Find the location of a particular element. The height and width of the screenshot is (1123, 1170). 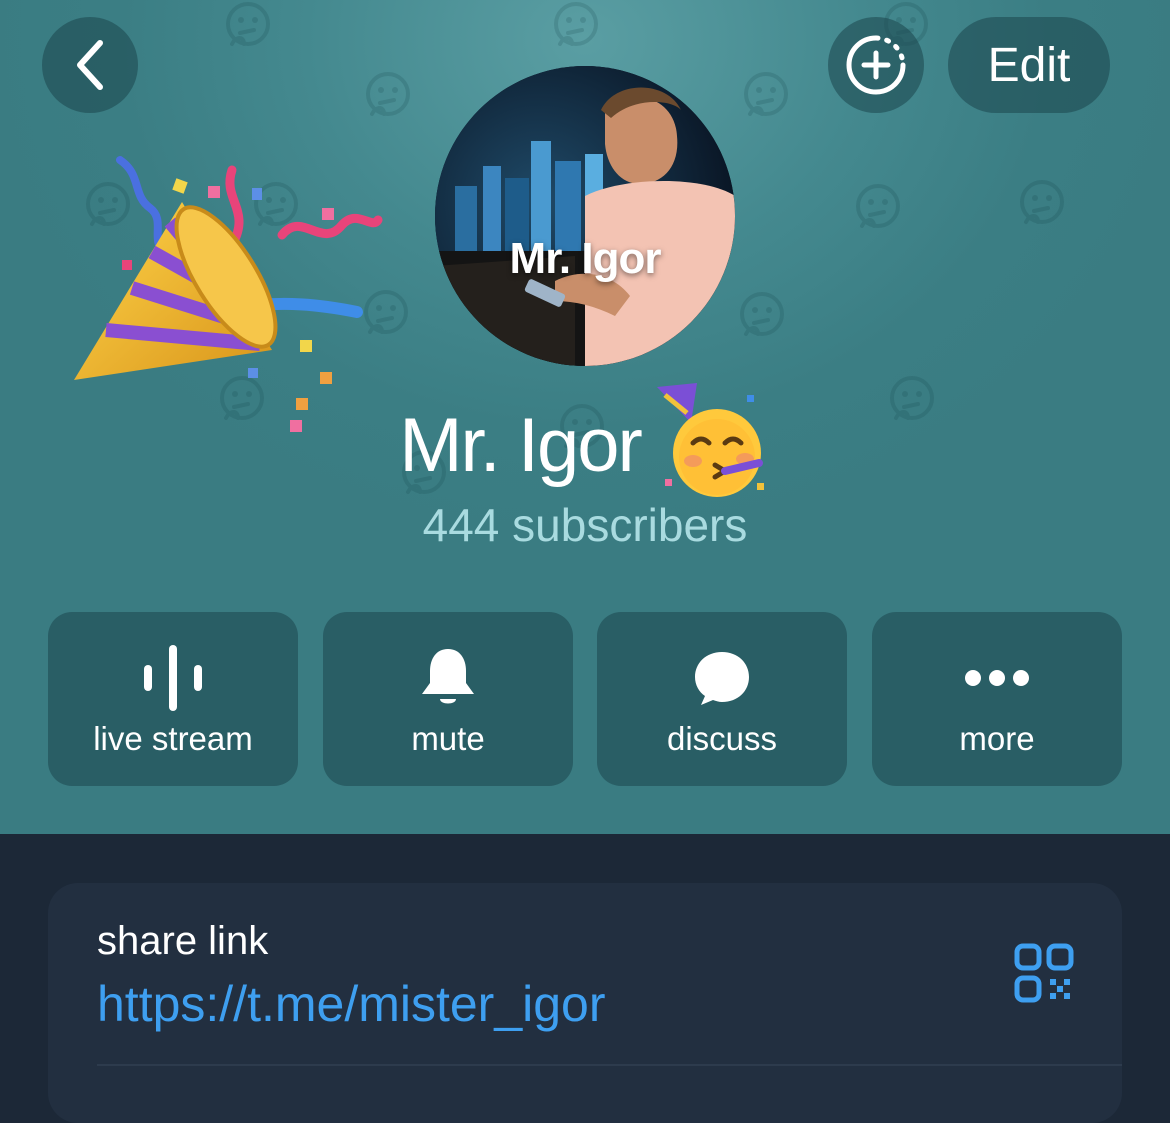

edit-button: Edit is located at coordinates (1029, 65).